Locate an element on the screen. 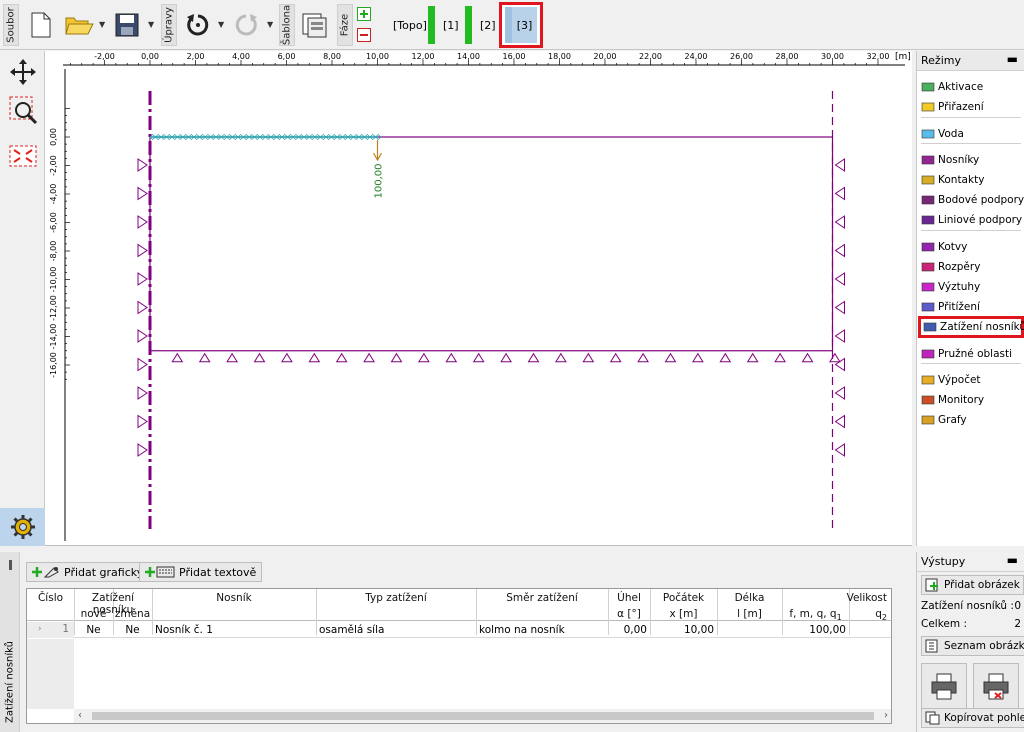  scroll-right-icon: › is located at coordinates (886, 716).